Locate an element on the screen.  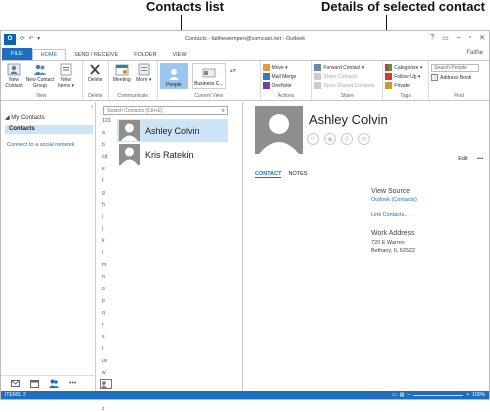
private-button: Private is located at coordinates (403, 85).